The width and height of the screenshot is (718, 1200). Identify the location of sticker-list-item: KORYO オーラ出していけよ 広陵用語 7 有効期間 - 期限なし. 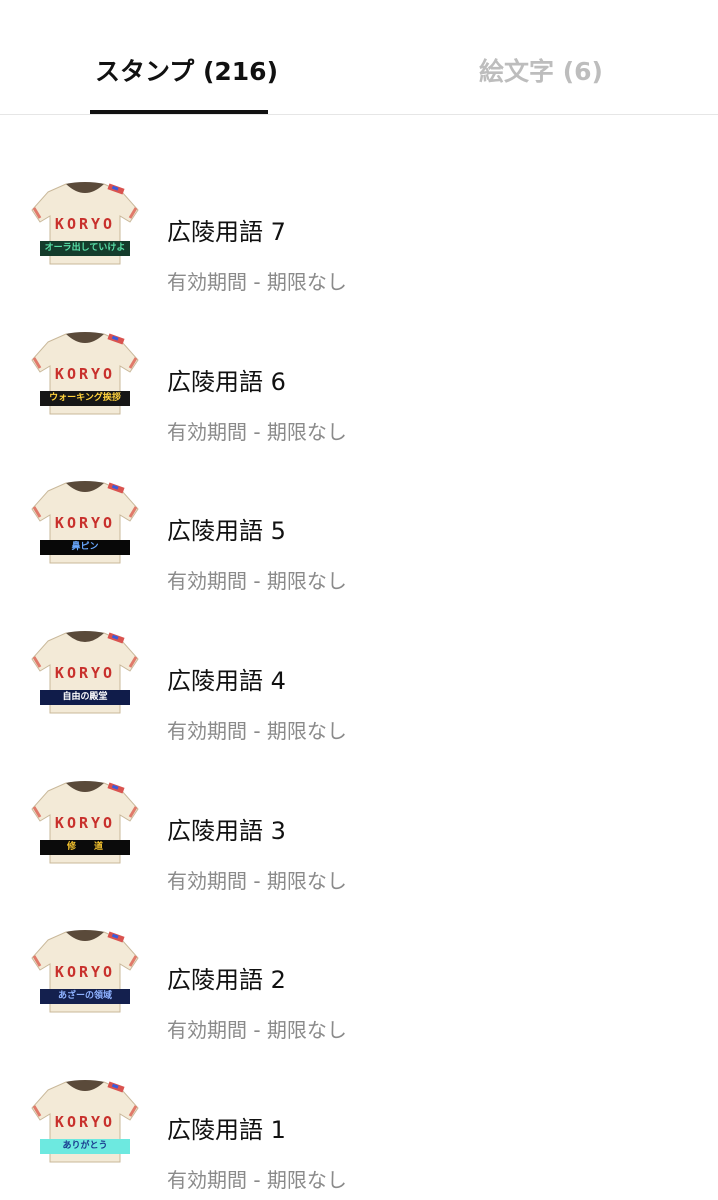
(359, 227).